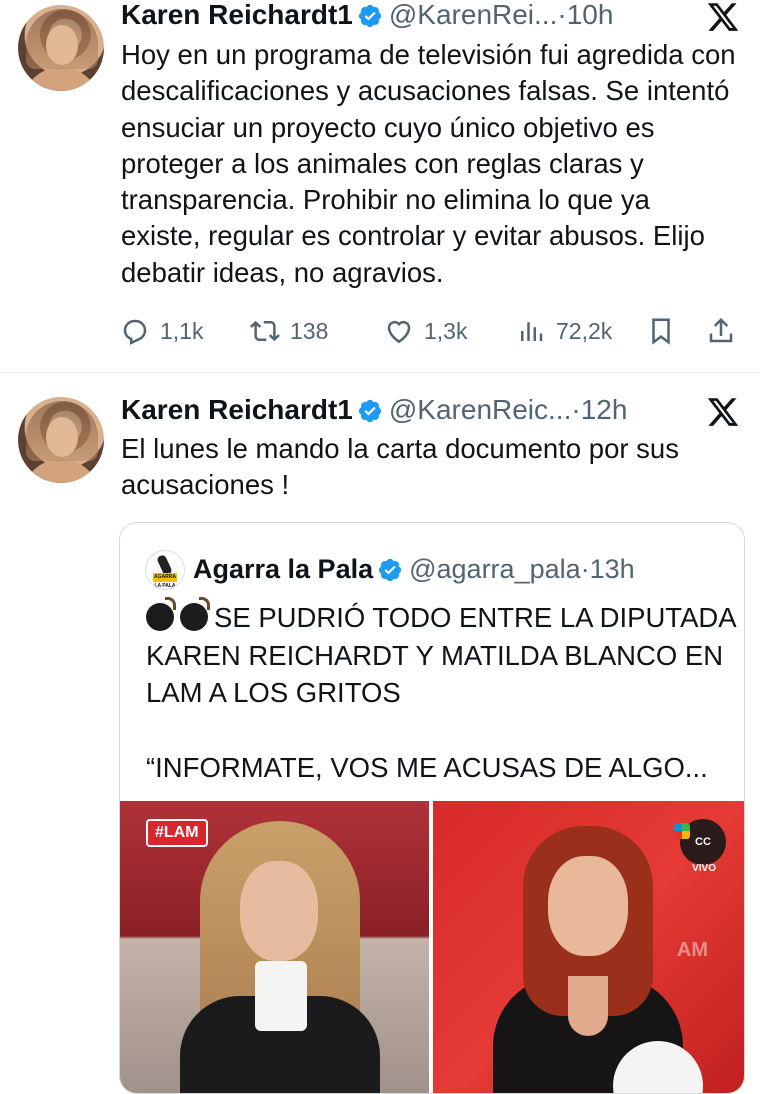 This screenshot has height=1094, width=760. I want to click on reply-icon, so click(135, 332).